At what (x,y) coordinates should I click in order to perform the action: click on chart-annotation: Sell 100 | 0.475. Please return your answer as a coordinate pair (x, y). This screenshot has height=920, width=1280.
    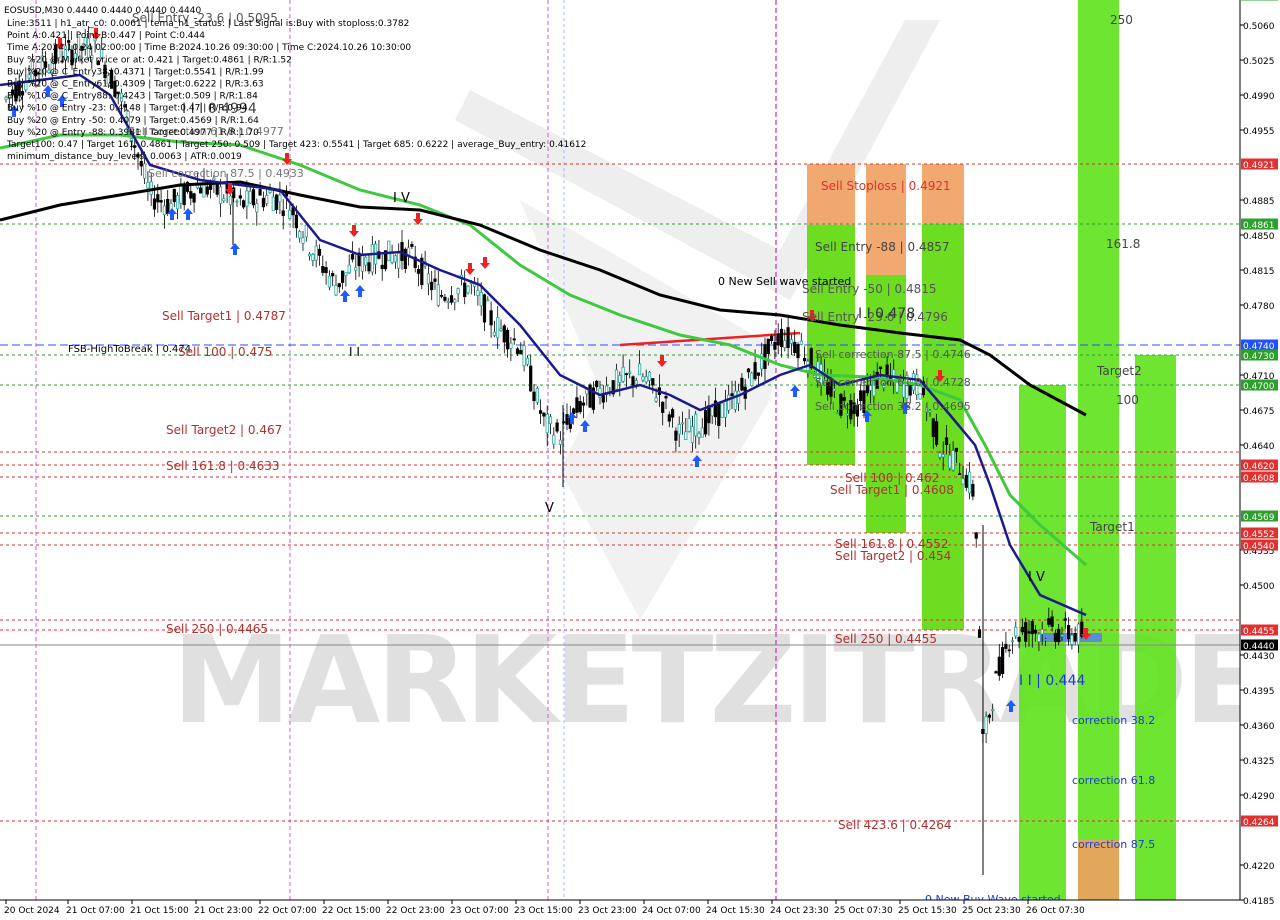
    Looking at the image, I should click on (225, 352).